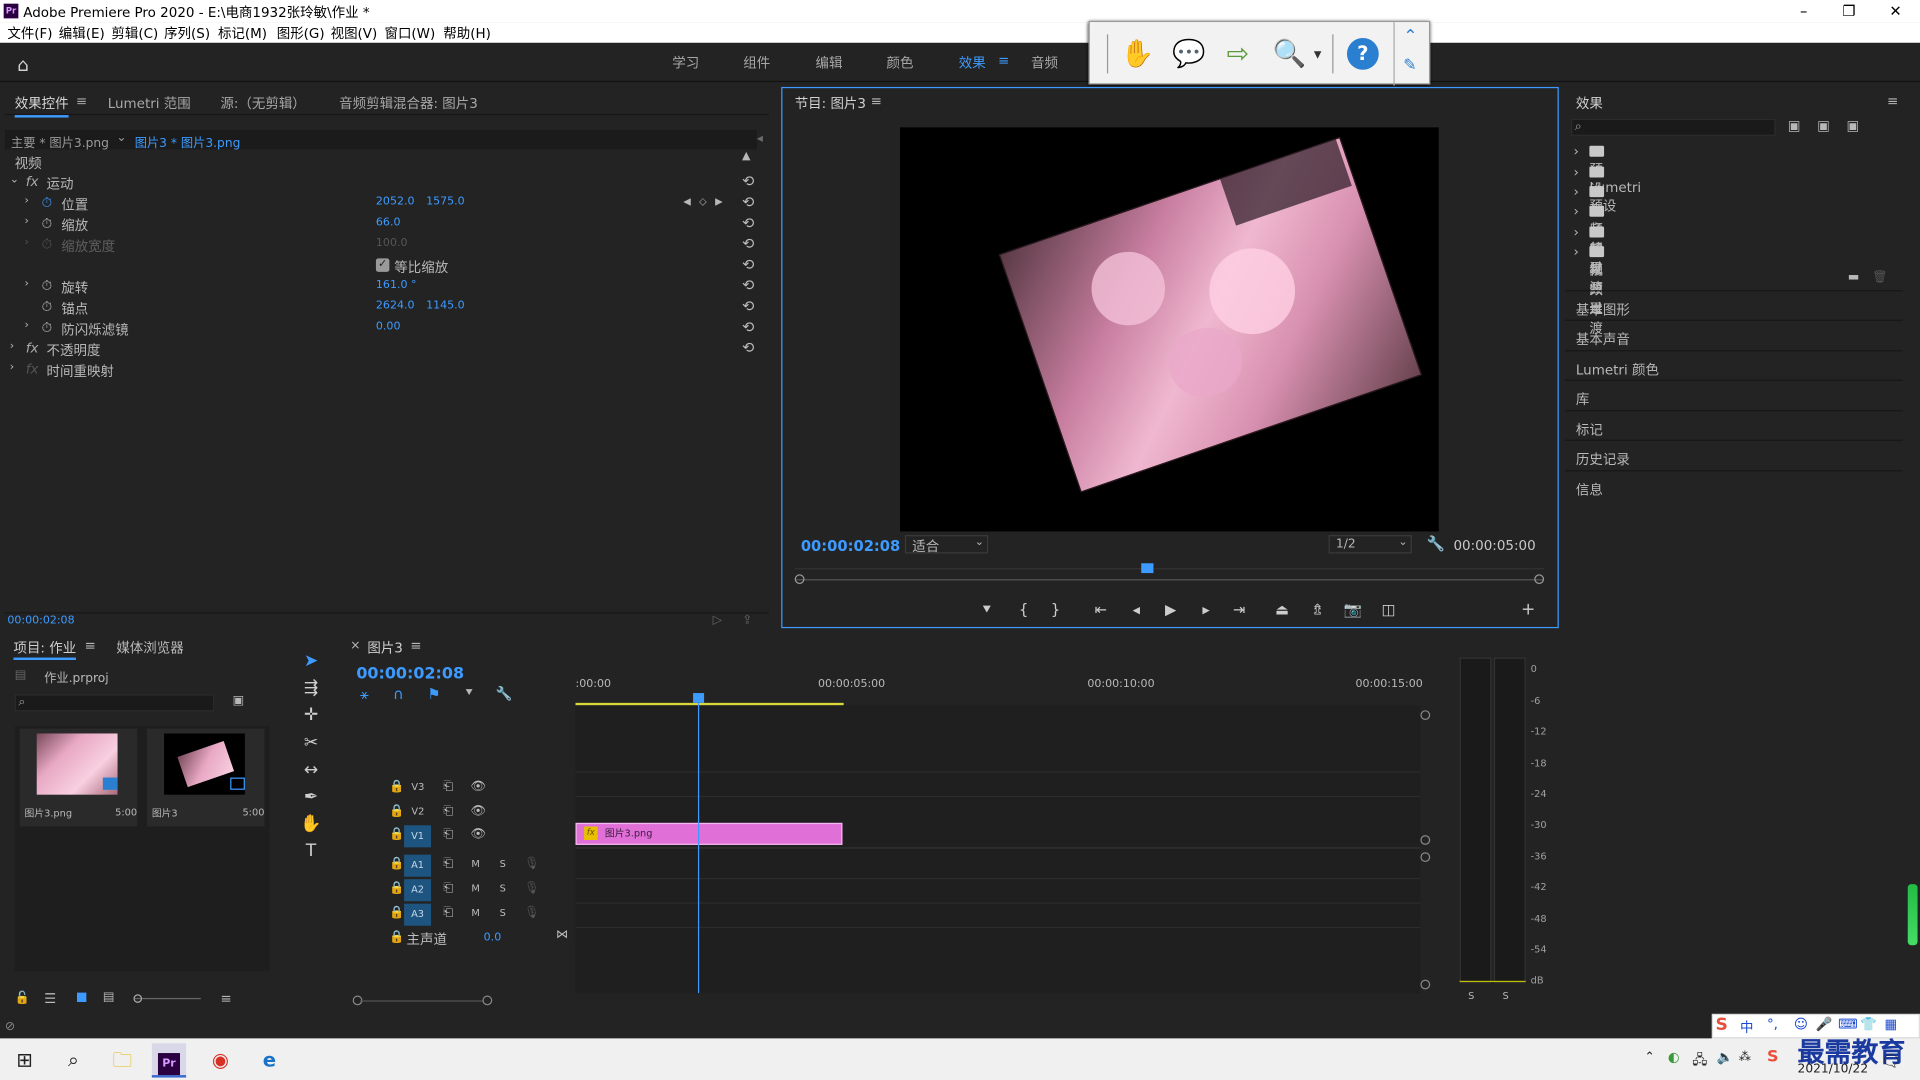 Image resolution: width=1920 pixels, height=1080 pixels. Describe the element at coordinates (122, 1060) in the screenshot. I see `explorer-icon: 🗀` at that location.